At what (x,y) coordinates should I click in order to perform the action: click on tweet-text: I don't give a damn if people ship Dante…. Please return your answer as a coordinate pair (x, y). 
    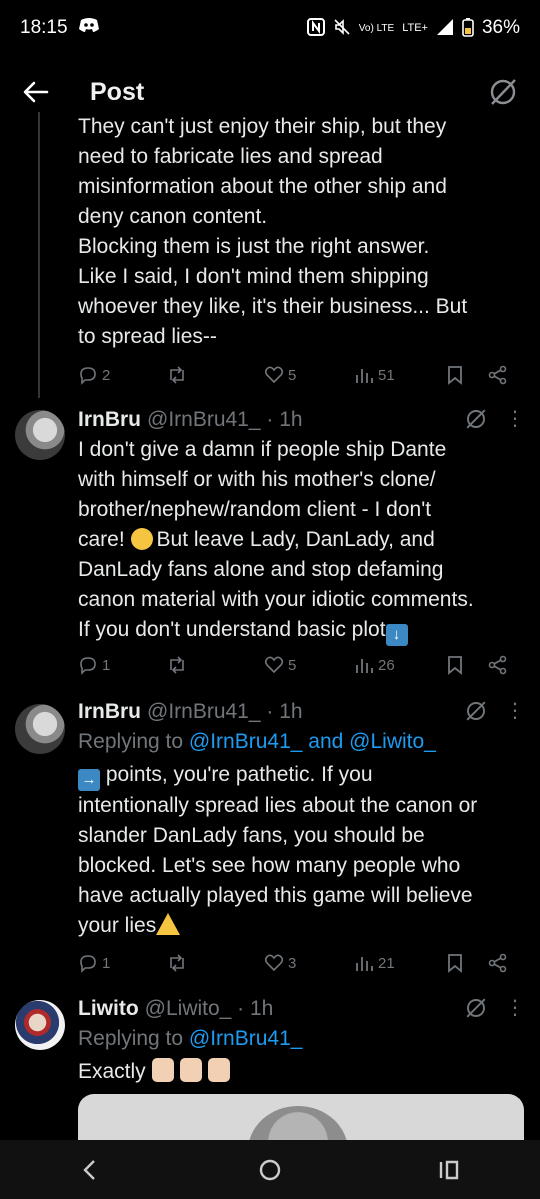
    Looking at the image, I should click on (302, 540).